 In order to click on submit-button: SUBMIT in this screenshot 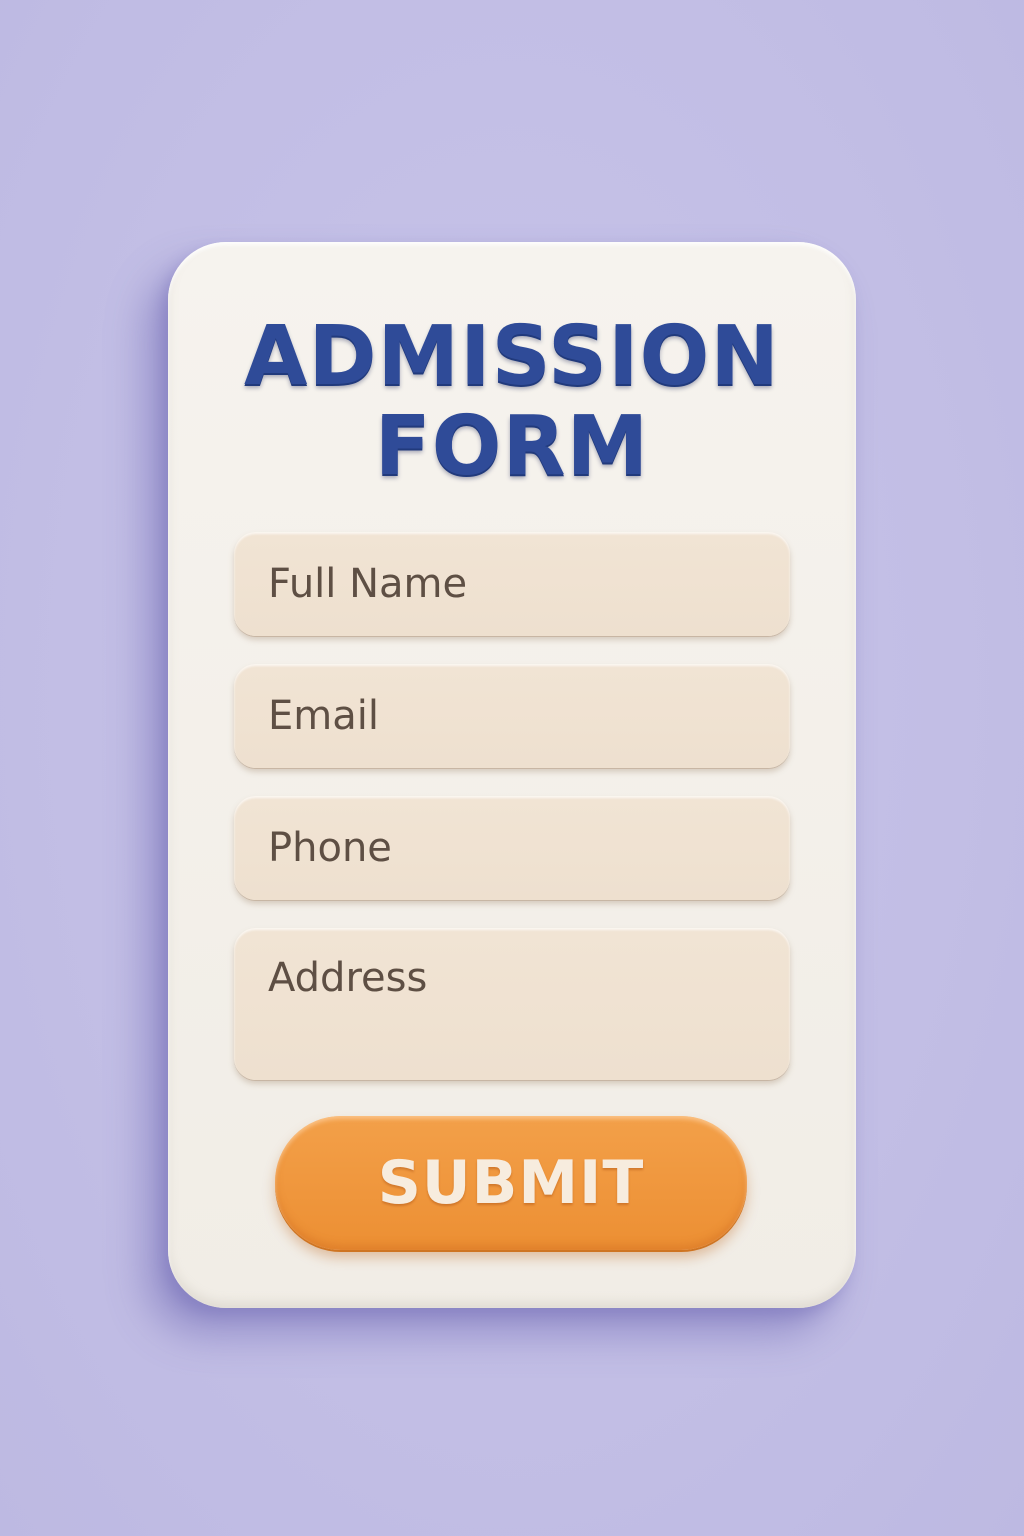, I will do `click(511, 1183)`.